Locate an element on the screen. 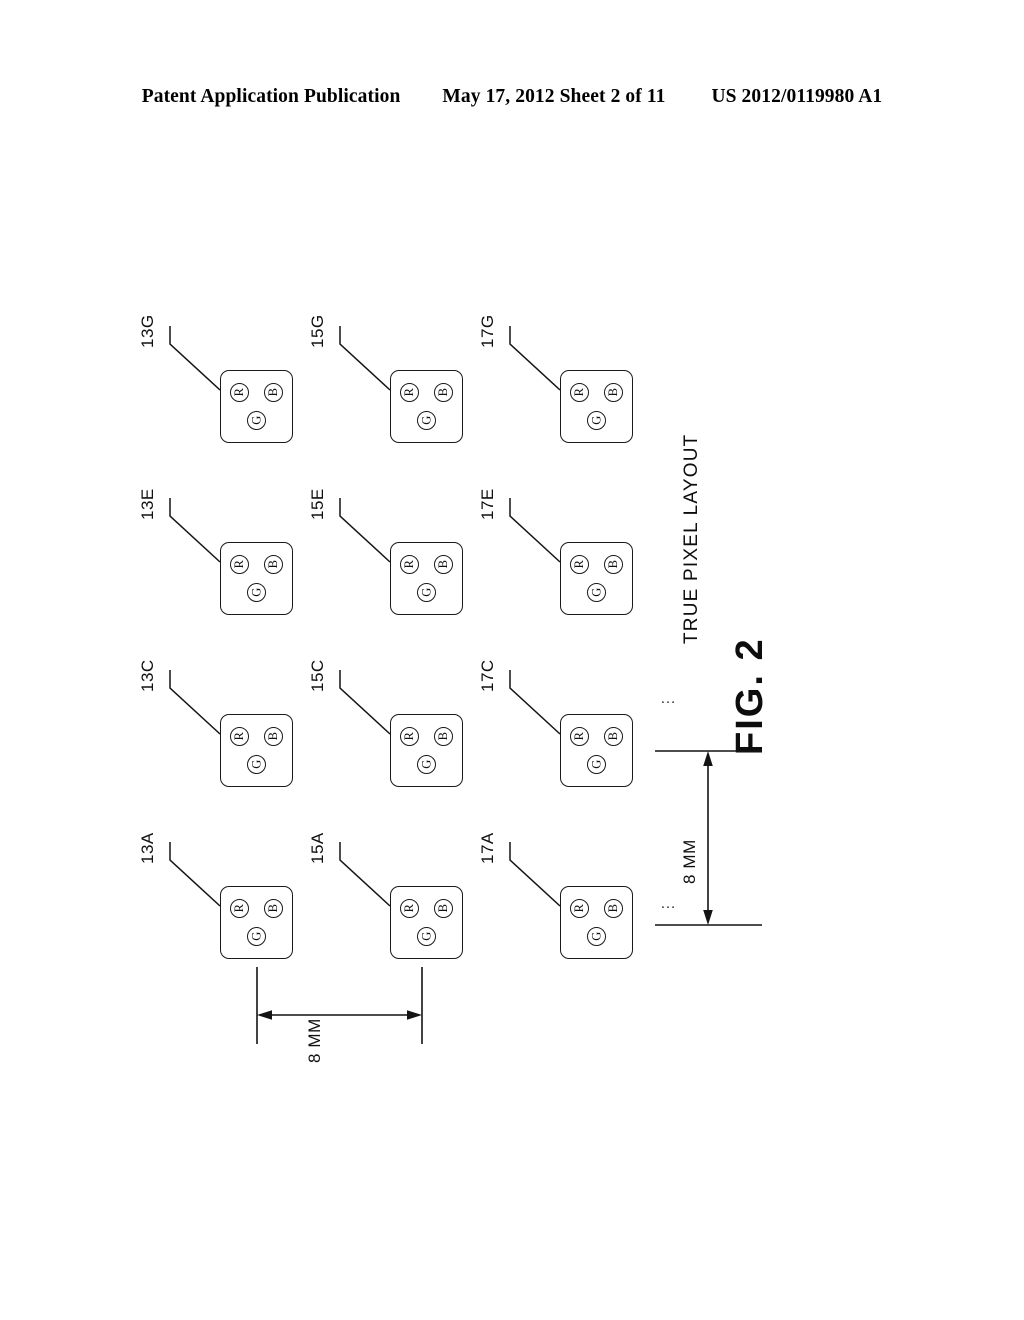  leader-line-17g is located at coordinates (535, 358).